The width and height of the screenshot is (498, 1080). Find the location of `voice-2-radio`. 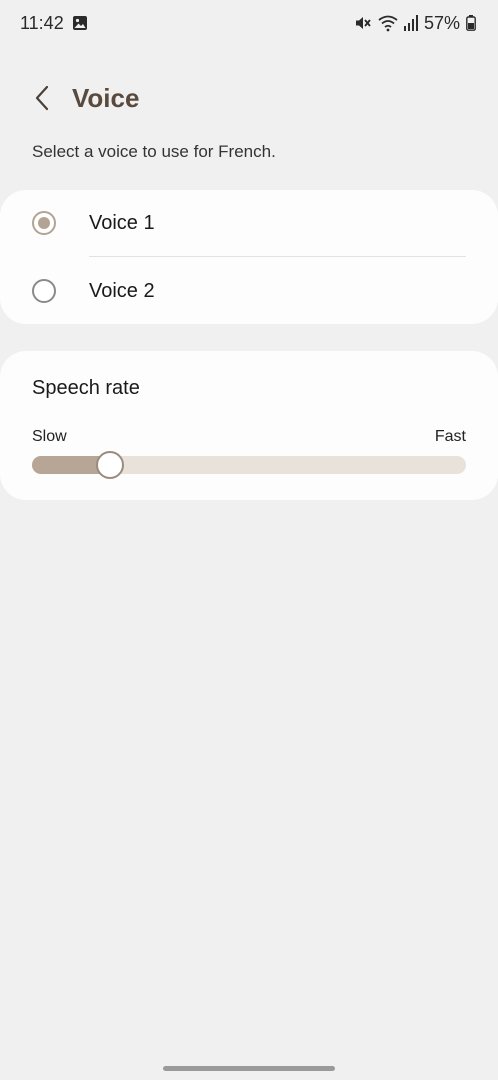

voice-2-radio is located at coordinates (44, 291).